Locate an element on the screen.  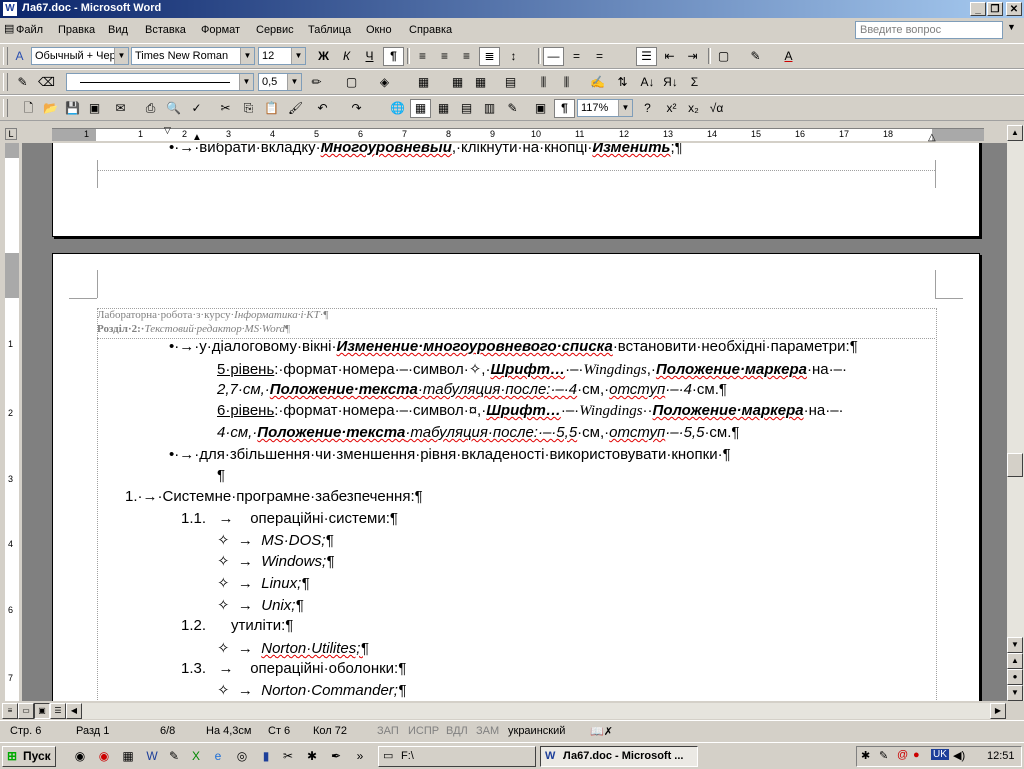
hyperlink-icon: 🌐 is located at coordinates (397, 108).